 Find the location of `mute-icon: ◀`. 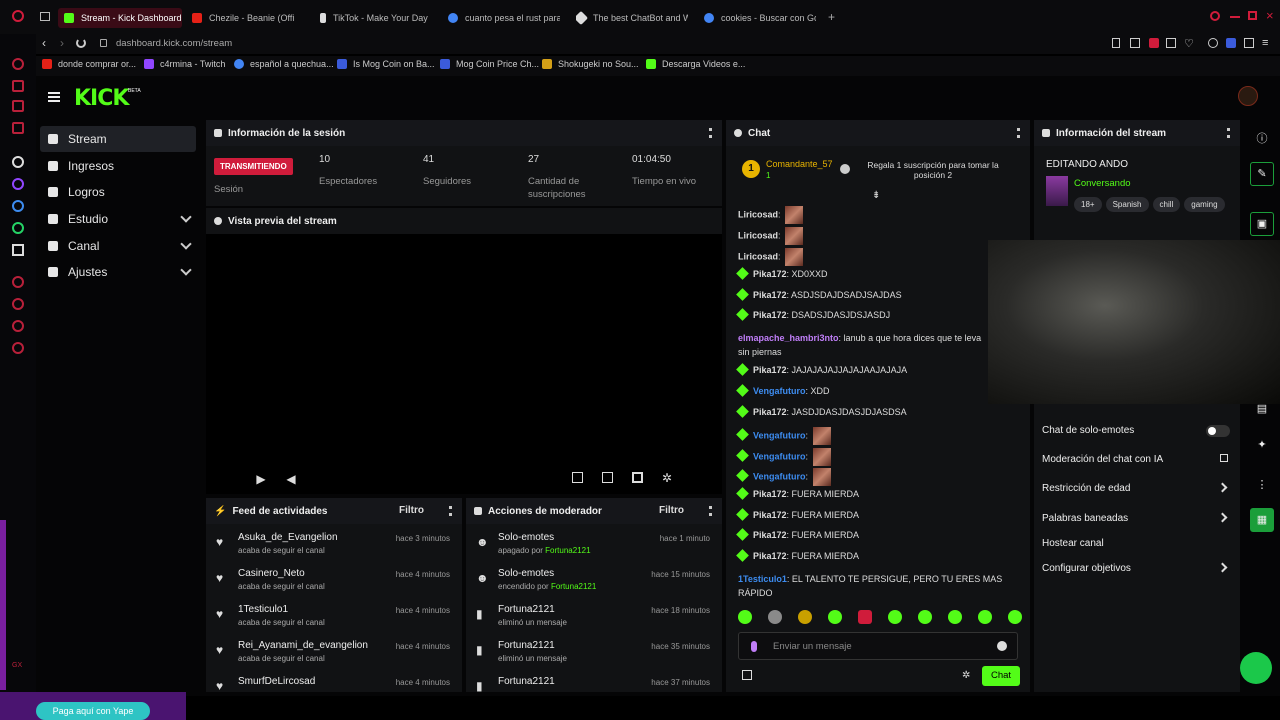

mute-icon: ◀ is located at coordinates (291, 479).